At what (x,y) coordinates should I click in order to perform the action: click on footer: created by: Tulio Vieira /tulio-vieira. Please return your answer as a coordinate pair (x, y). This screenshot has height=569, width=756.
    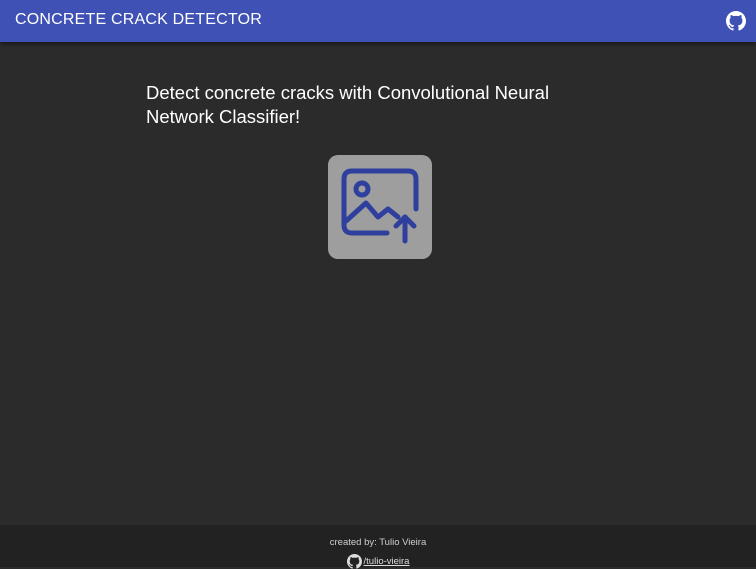
    Looking at the image, I should click on (378, 547).